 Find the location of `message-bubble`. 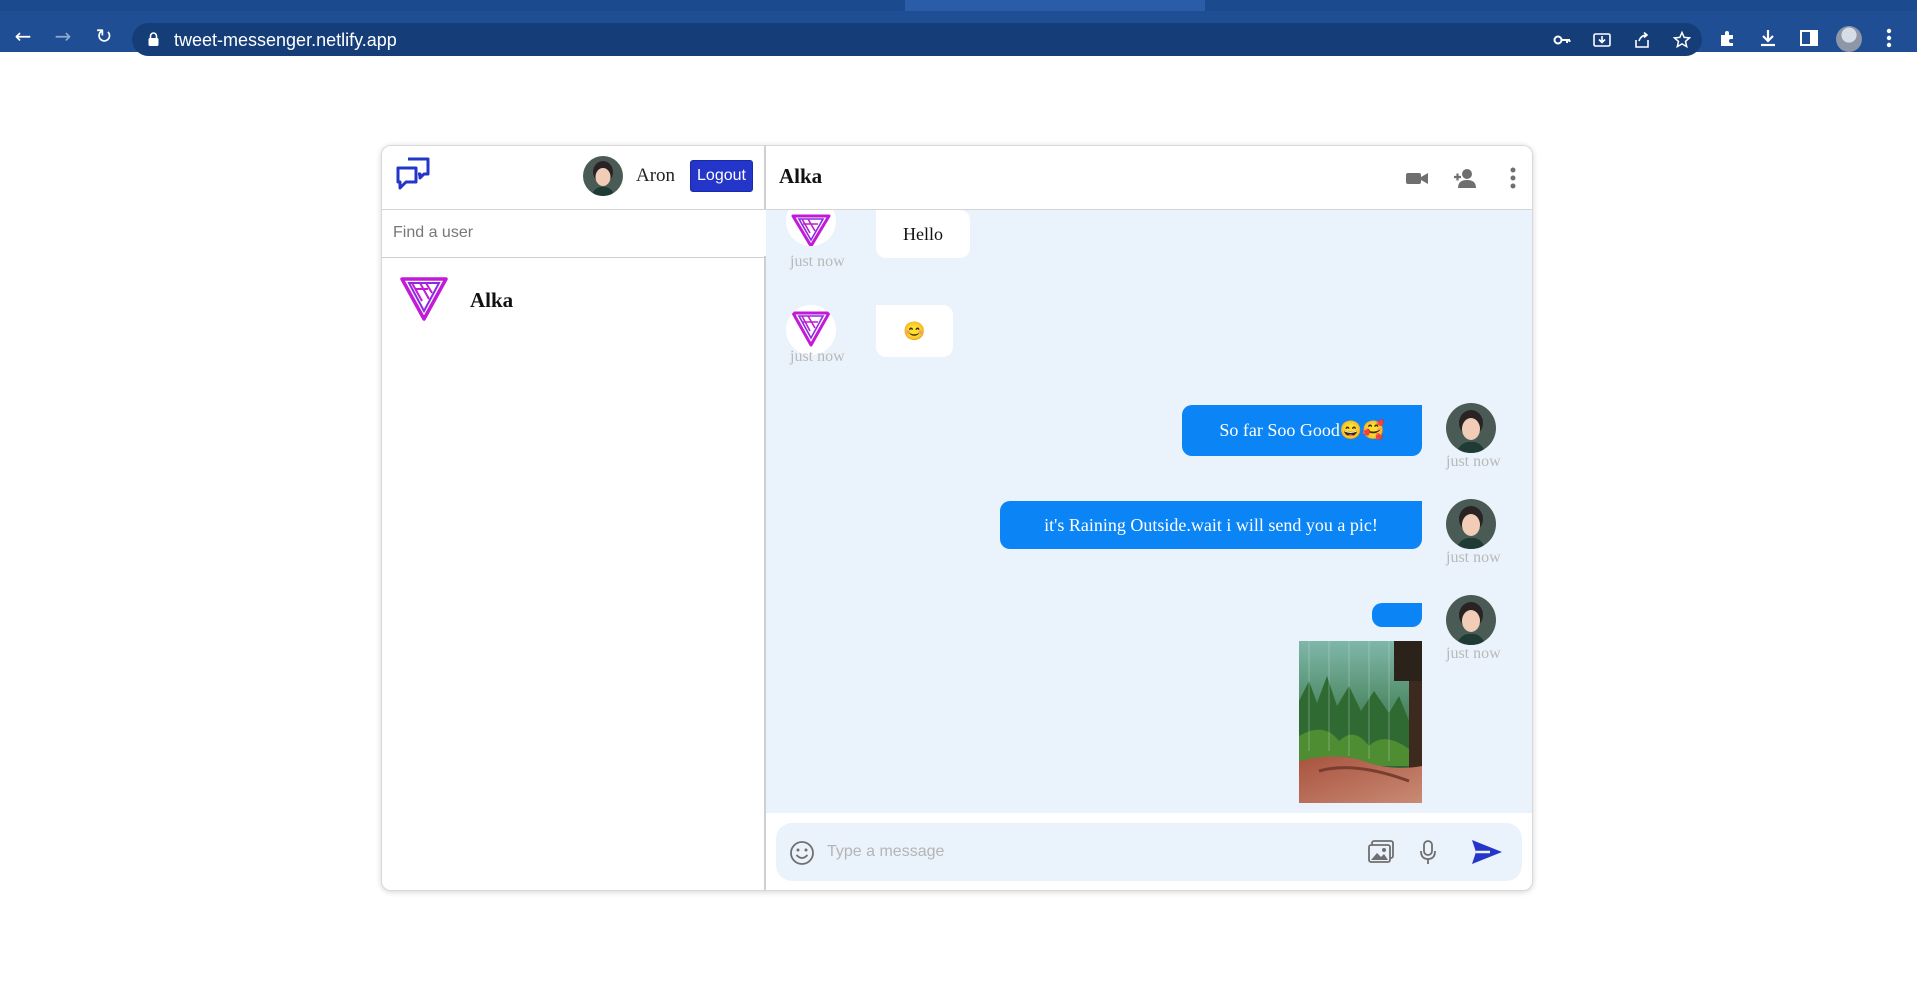

message-bubble is located at coordinates (1397, 615).